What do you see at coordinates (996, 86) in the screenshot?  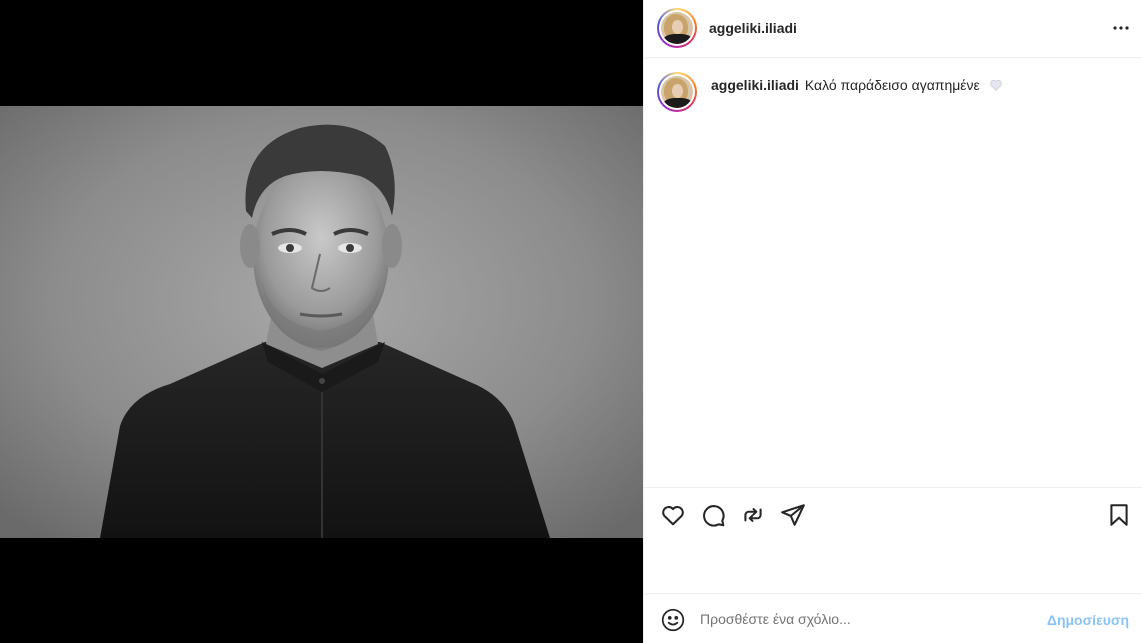 I see `white-heart-icon` at bounding box center [996, 86].